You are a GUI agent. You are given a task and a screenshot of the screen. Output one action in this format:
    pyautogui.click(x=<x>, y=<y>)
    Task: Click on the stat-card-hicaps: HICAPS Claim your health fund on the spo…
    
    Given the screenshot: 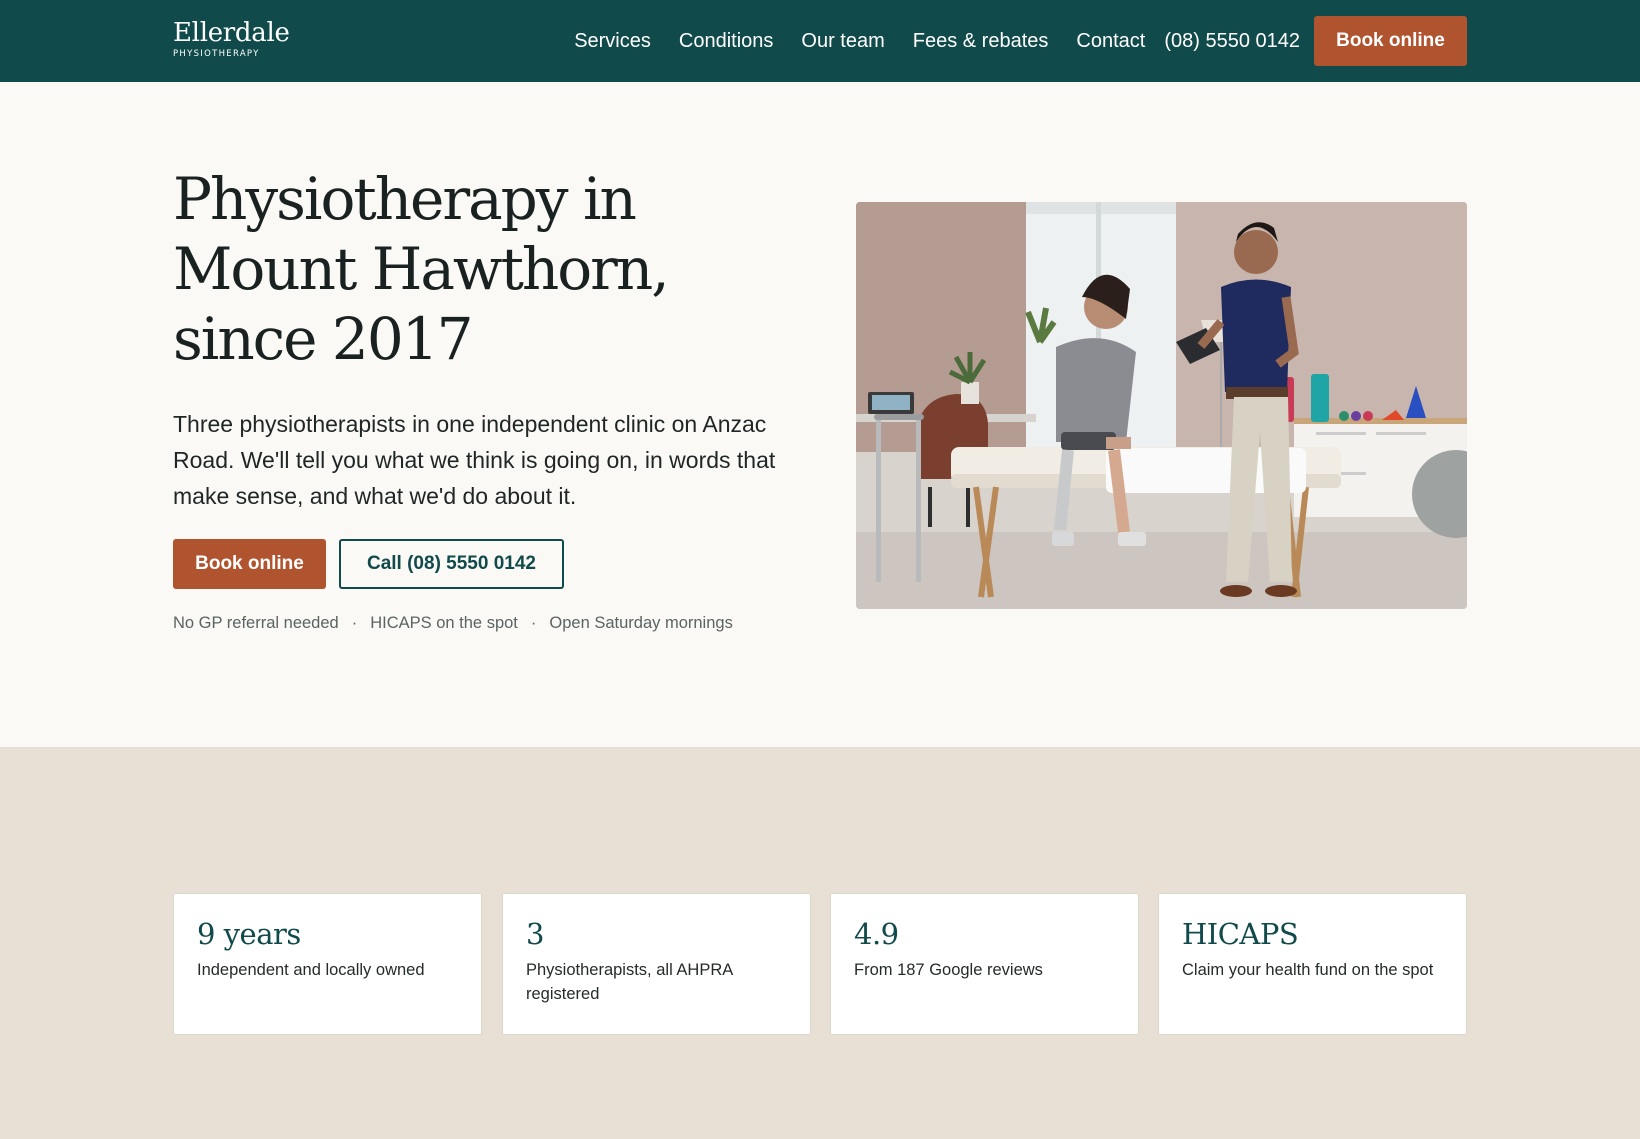 What is the action you would take?
    pyautogui.click(x=1312, y=964)
    